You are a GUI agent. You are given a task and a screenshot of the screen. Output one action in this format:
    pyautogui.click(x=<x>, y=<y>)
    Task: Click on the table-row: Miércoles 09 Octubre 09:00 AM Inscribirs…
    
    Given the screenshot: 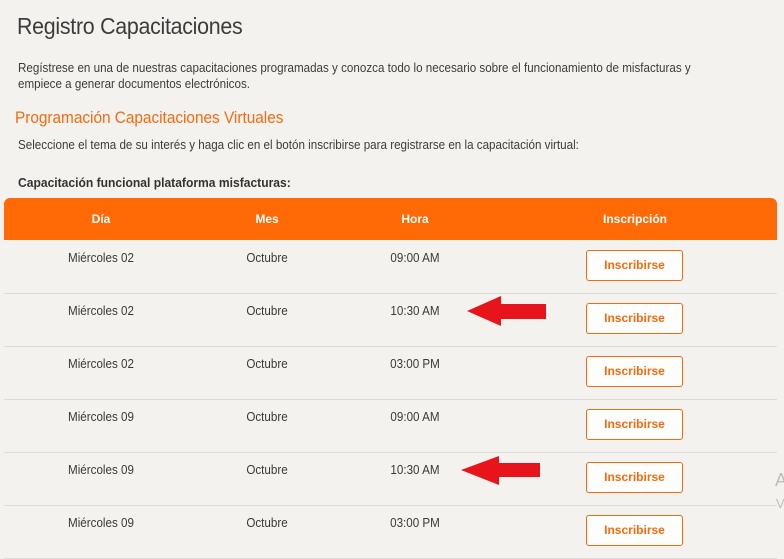 What is the action you would take?
    pyautogui.click(x=390, y=426)
    